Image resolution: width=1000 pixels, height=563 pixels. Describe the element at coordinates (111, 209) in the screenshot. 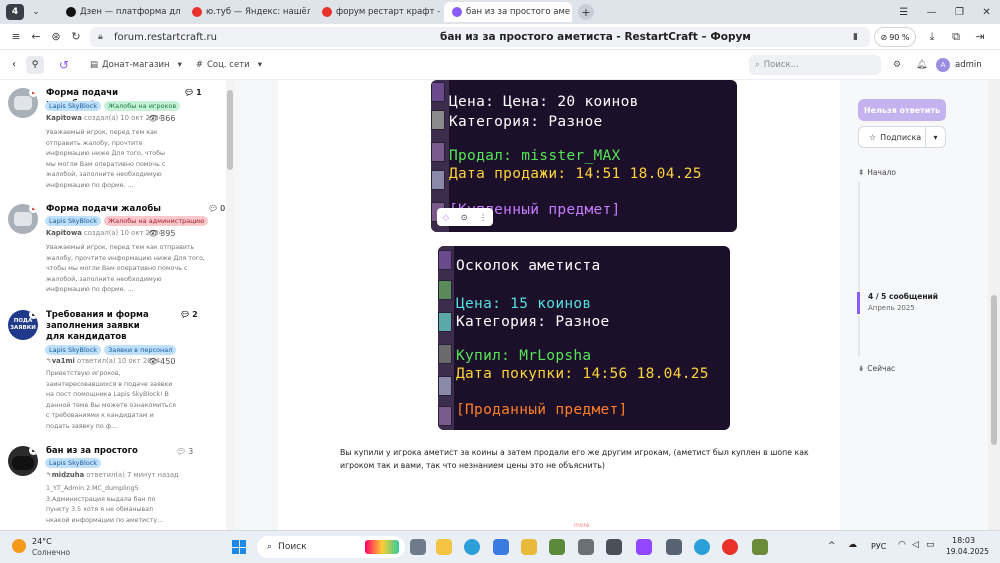

I see `discussion-title: Форма подачи жалобы` at that location.